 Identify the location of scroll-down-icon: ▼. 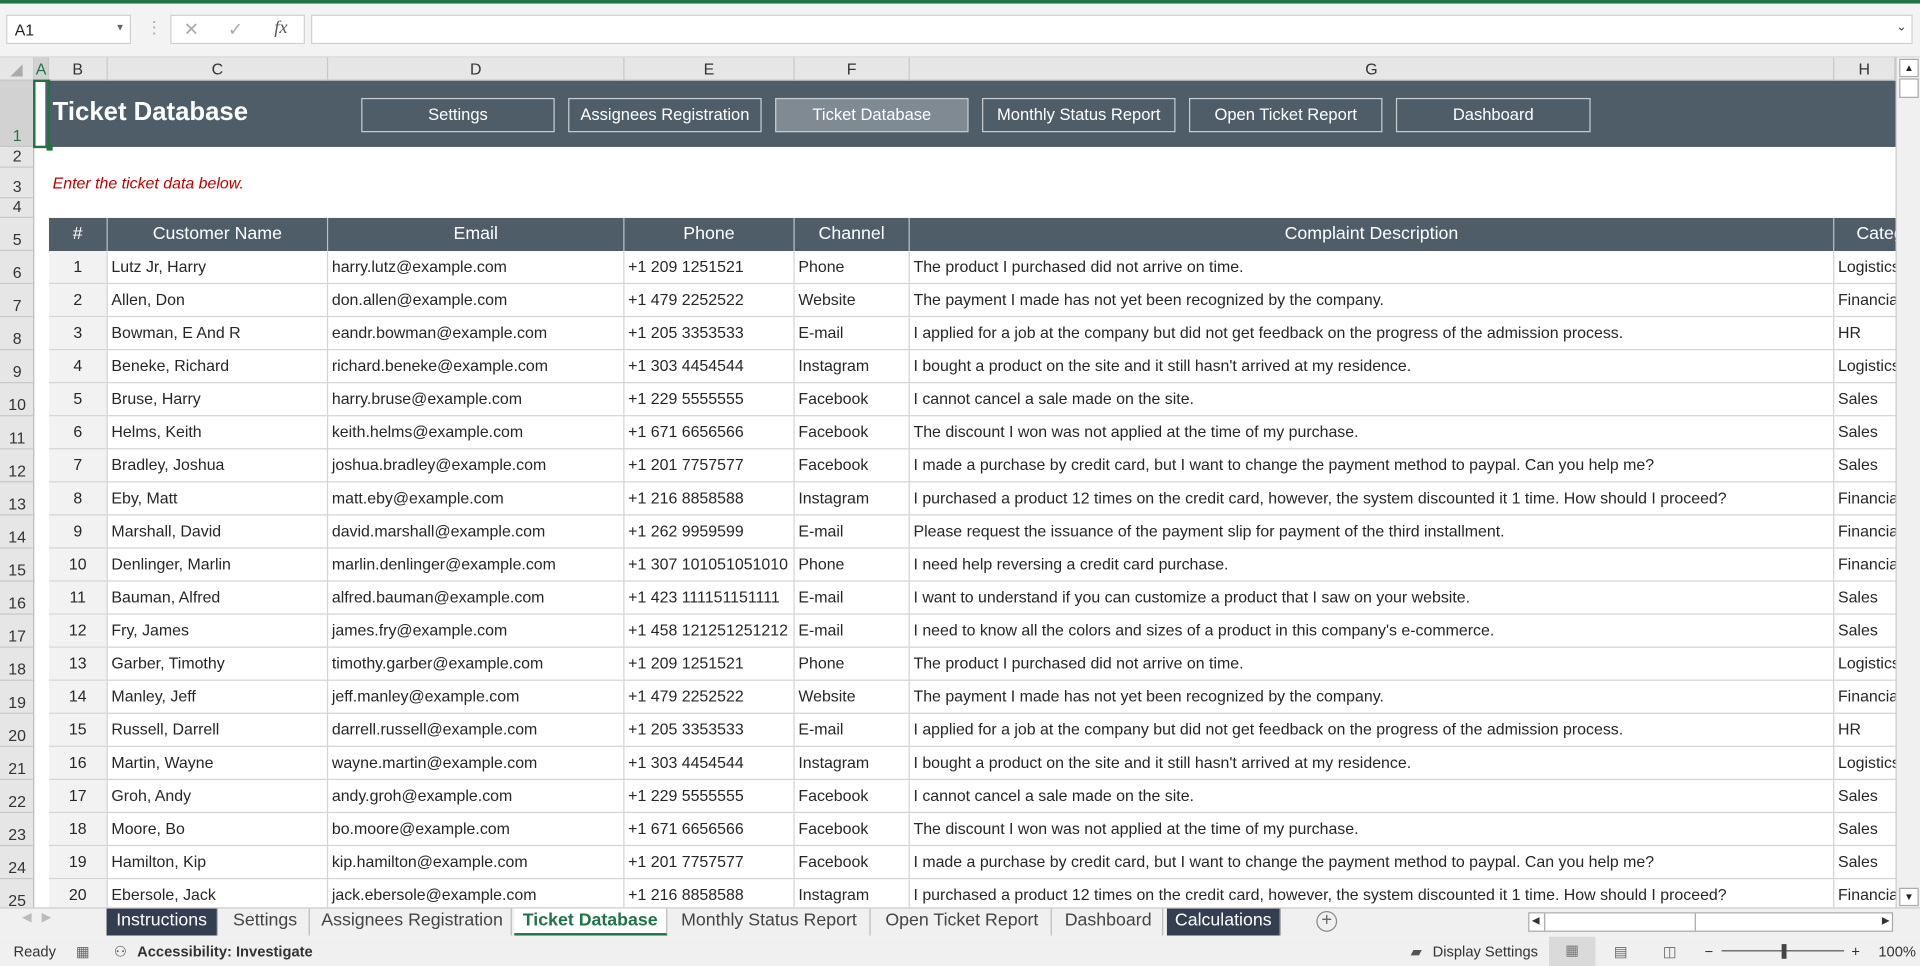
(1909, 897).